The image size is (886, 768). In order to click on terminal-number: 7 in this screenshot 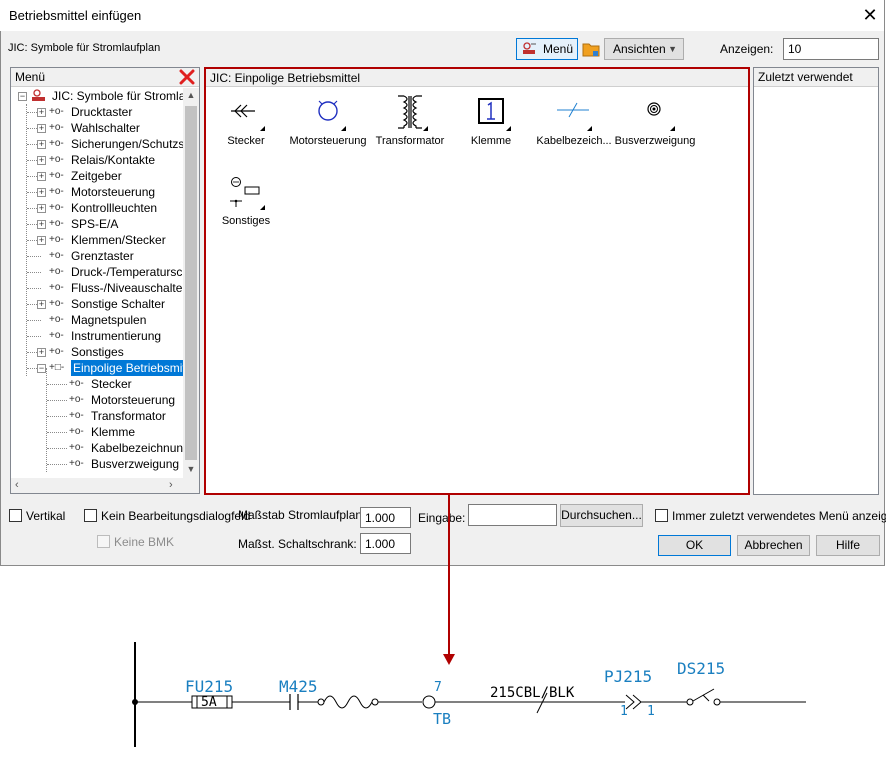, I will do `click(438, 687)`.